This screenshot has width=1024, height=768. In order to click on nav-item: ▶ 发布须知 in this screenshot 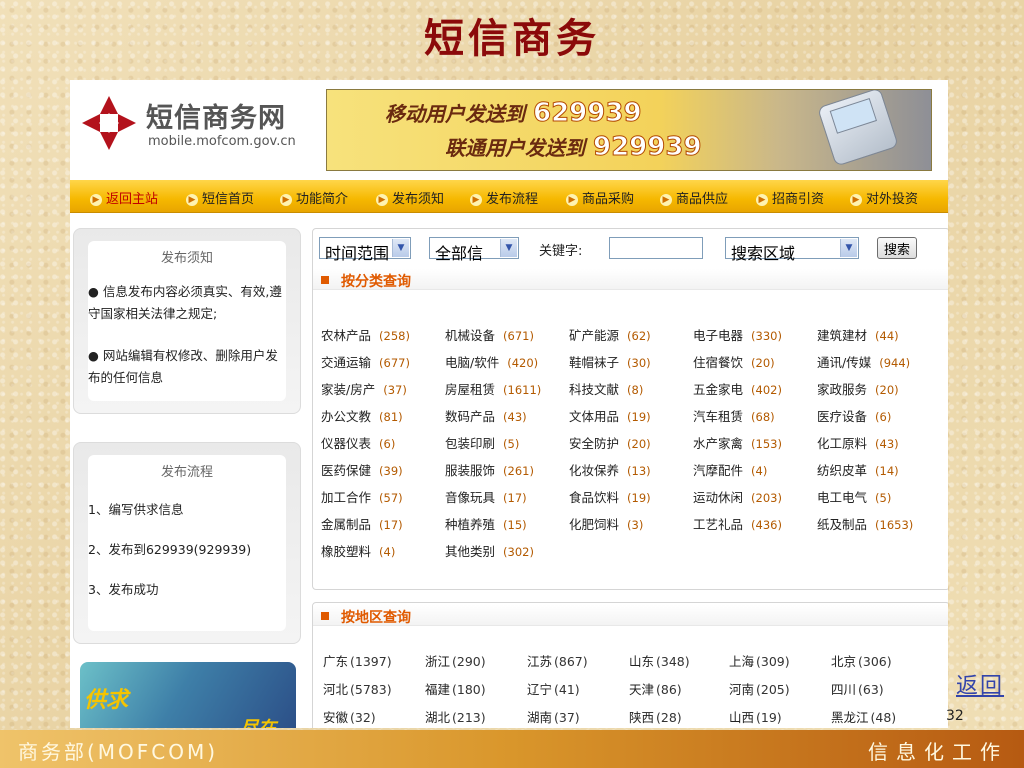, I will do `click(410, 197)`.